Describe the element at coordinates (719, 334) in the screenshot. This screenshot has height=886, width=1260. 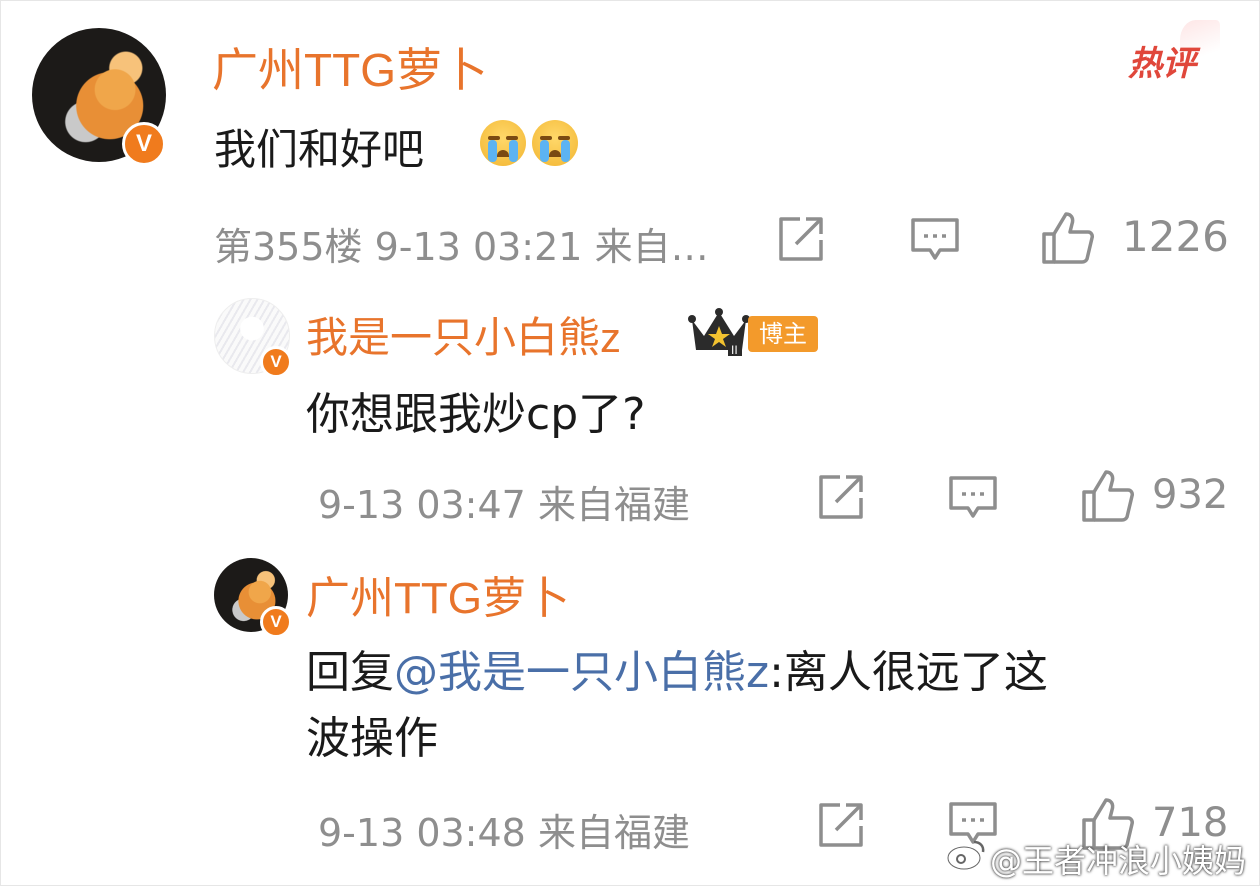
I see `crown-icon: II` at that location.